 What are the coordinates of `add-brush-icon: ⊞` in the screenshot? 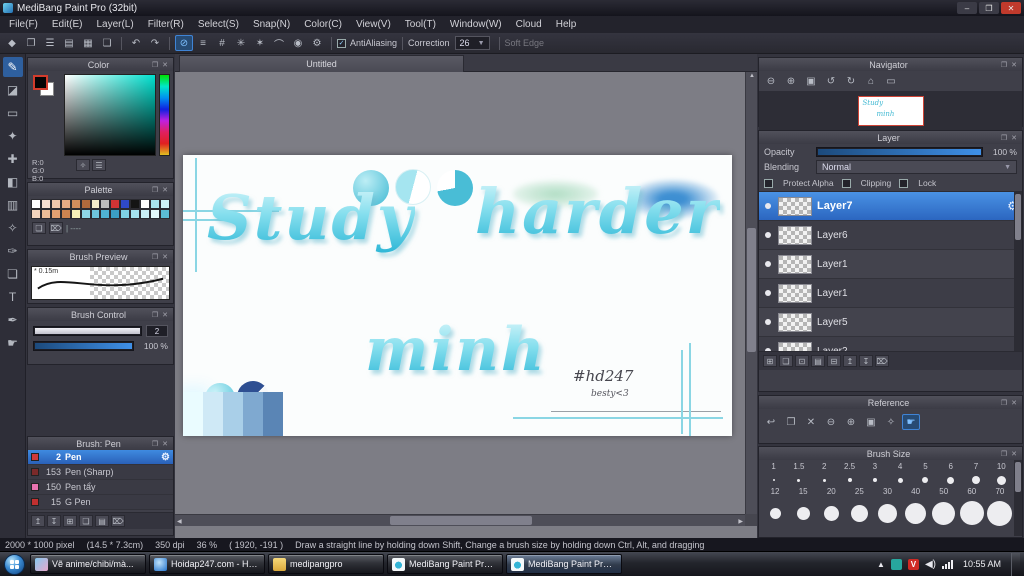 It's located at (70, 521).